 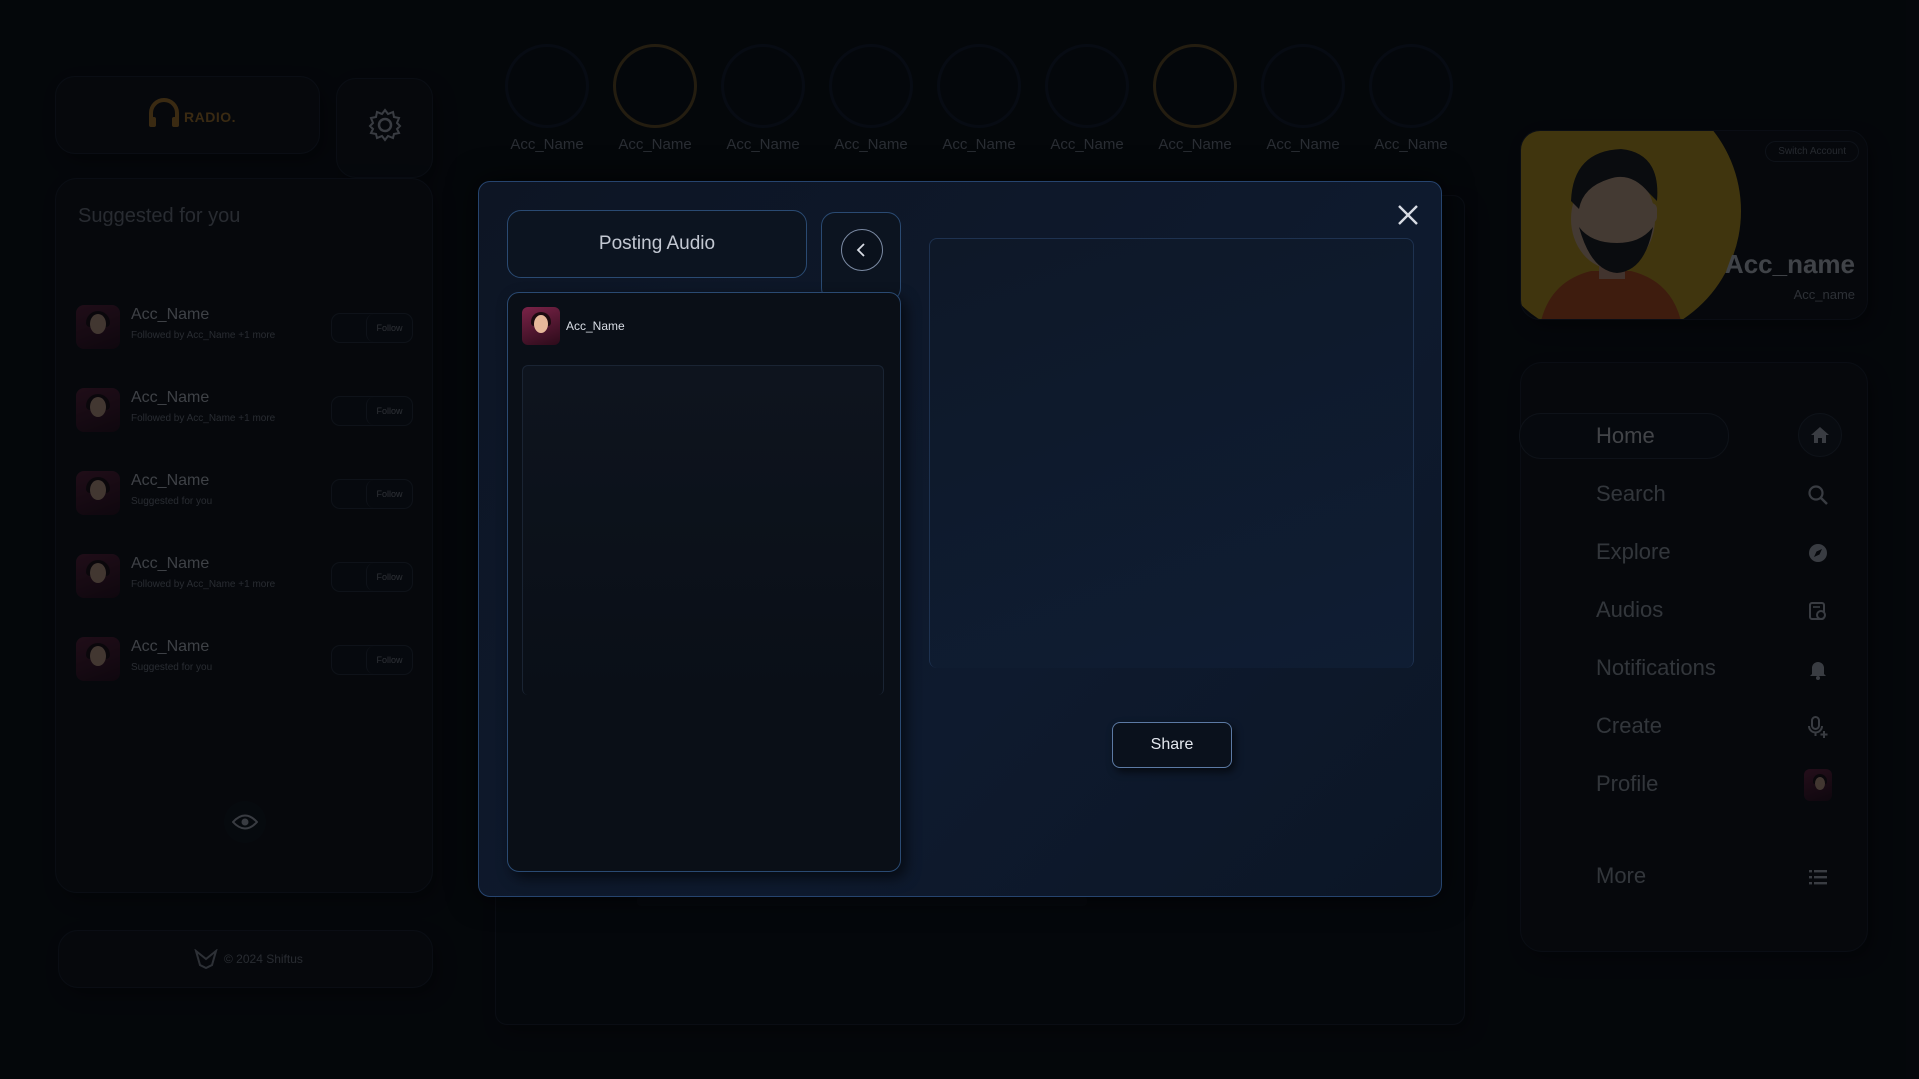 I want to click on back-button, so click(x=862, y=250).